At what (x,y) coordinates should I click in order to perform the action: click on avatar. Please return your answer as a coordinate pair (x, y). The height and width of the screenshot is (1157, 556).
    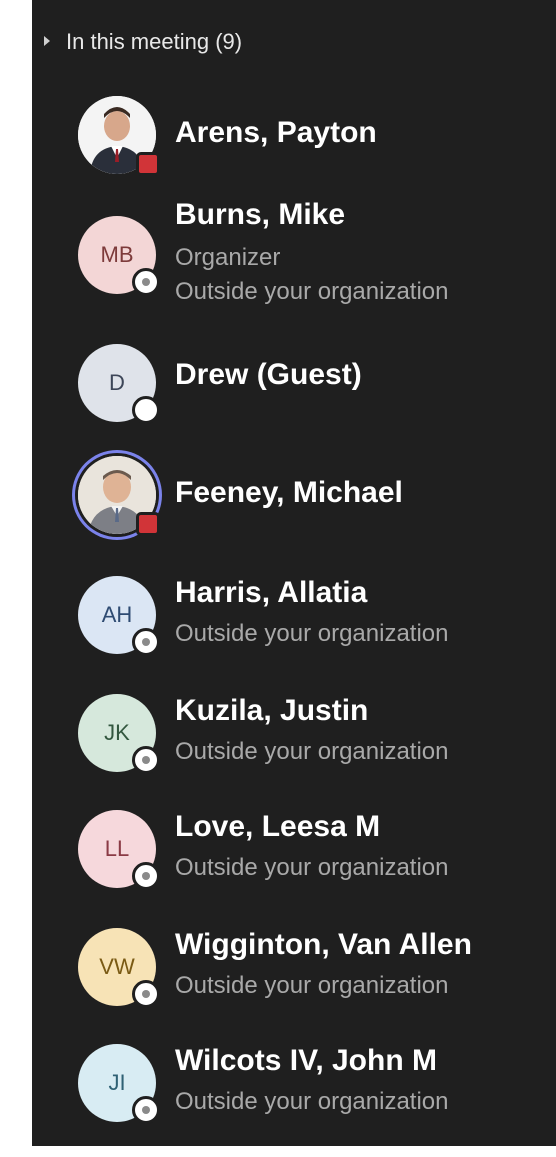
    Looking at the image, I should click on (119, 136).